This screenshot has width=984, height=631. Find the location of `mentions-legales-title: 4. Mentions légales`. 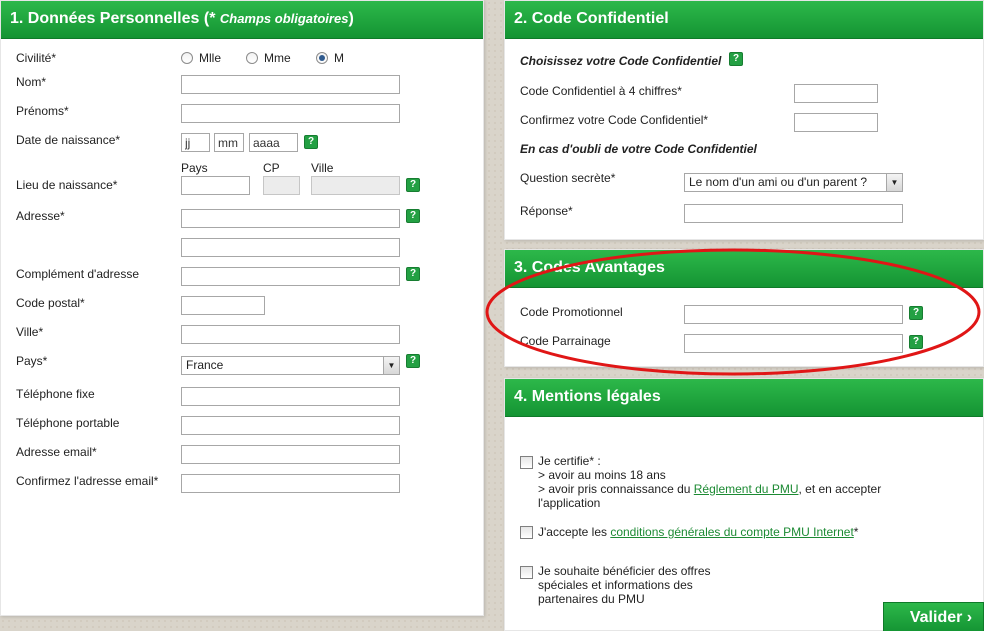

mentions-legales-title: 4. Mentions légales is located at coordinates (587, 396).